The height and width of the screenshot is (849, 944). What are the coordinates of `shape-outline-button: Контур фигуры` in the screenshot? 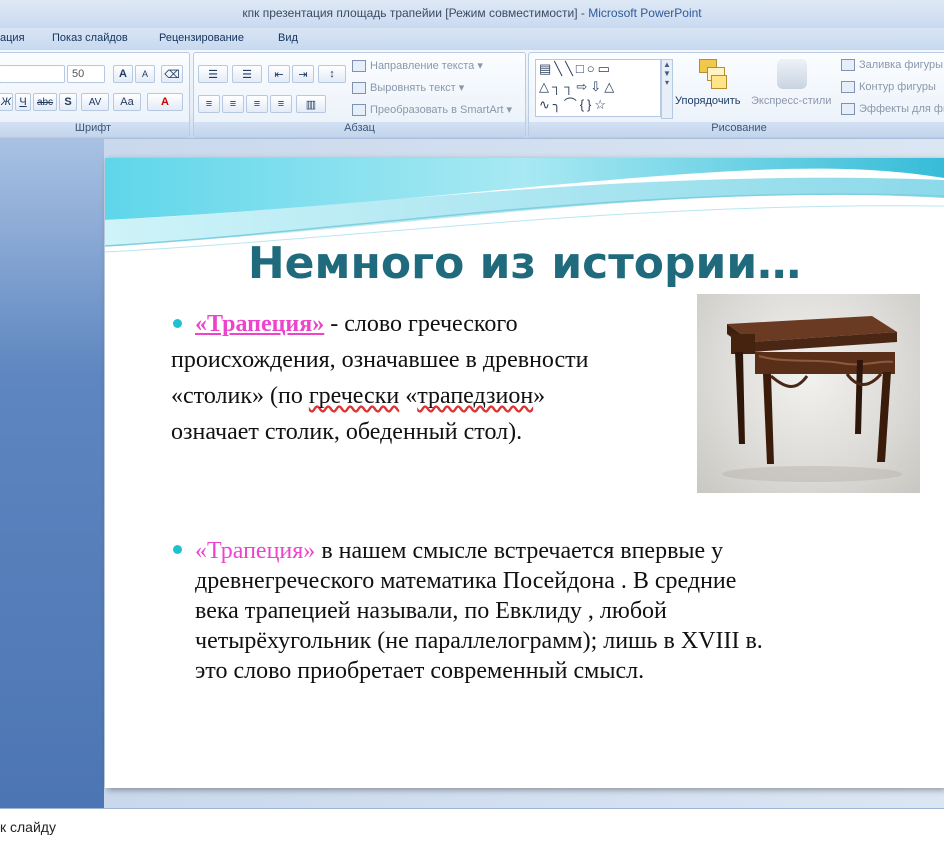 It's located at (888, 87).